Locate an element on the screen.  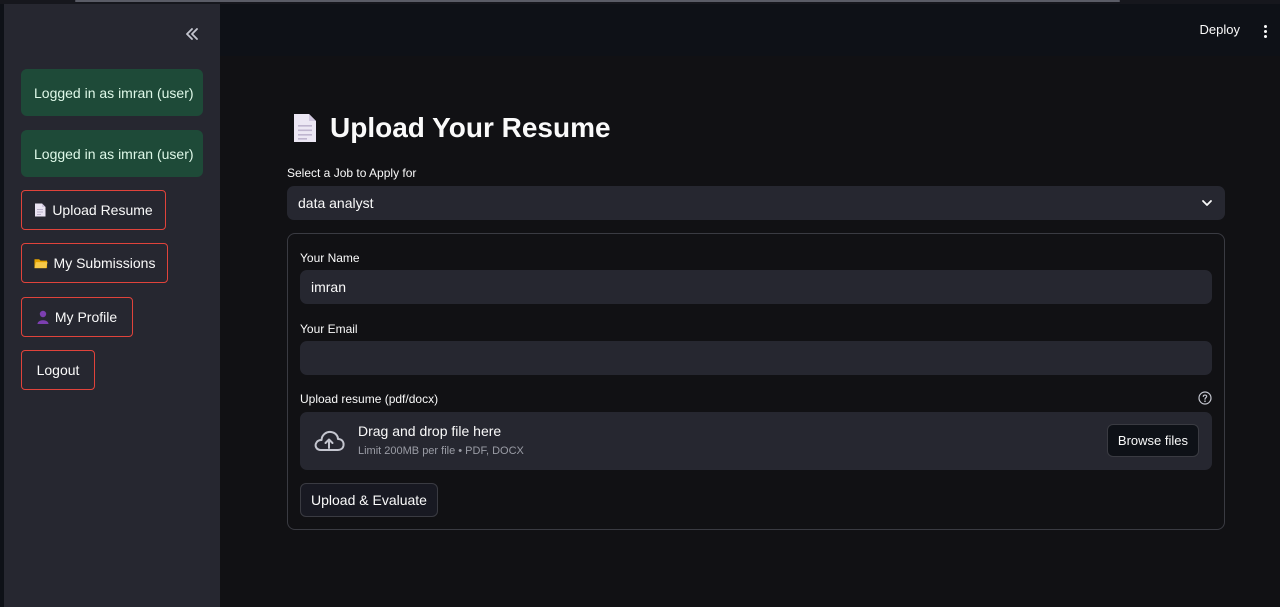
upload-evaluate-label: Upload & Evaluate is located at coordinates (369, 500).